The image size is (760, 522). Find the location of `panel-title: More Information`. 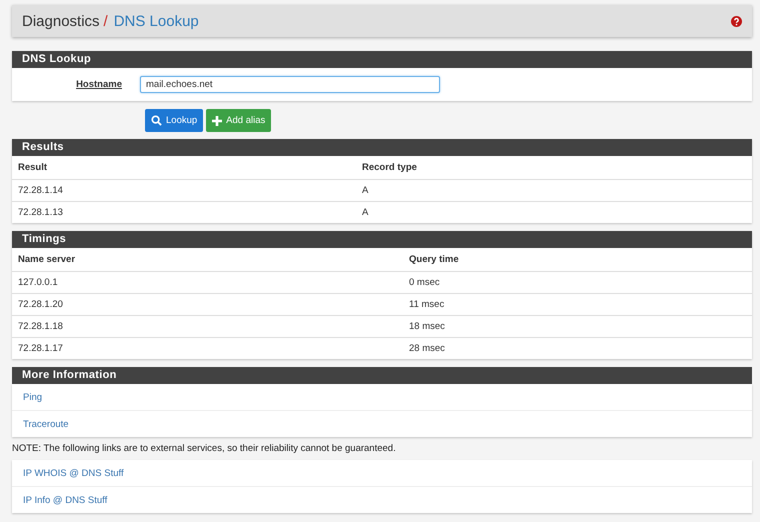

panel-title: More Information is located at coordinates (382, 375).